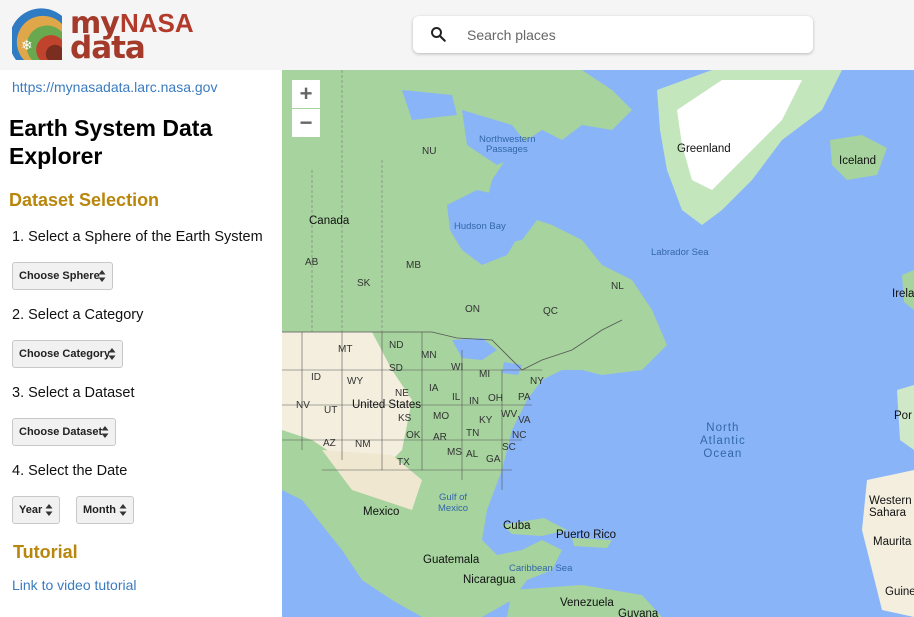 This screenshot has width=914, height=617. I want to click on map-label-ok: OK, so click(413, 435).